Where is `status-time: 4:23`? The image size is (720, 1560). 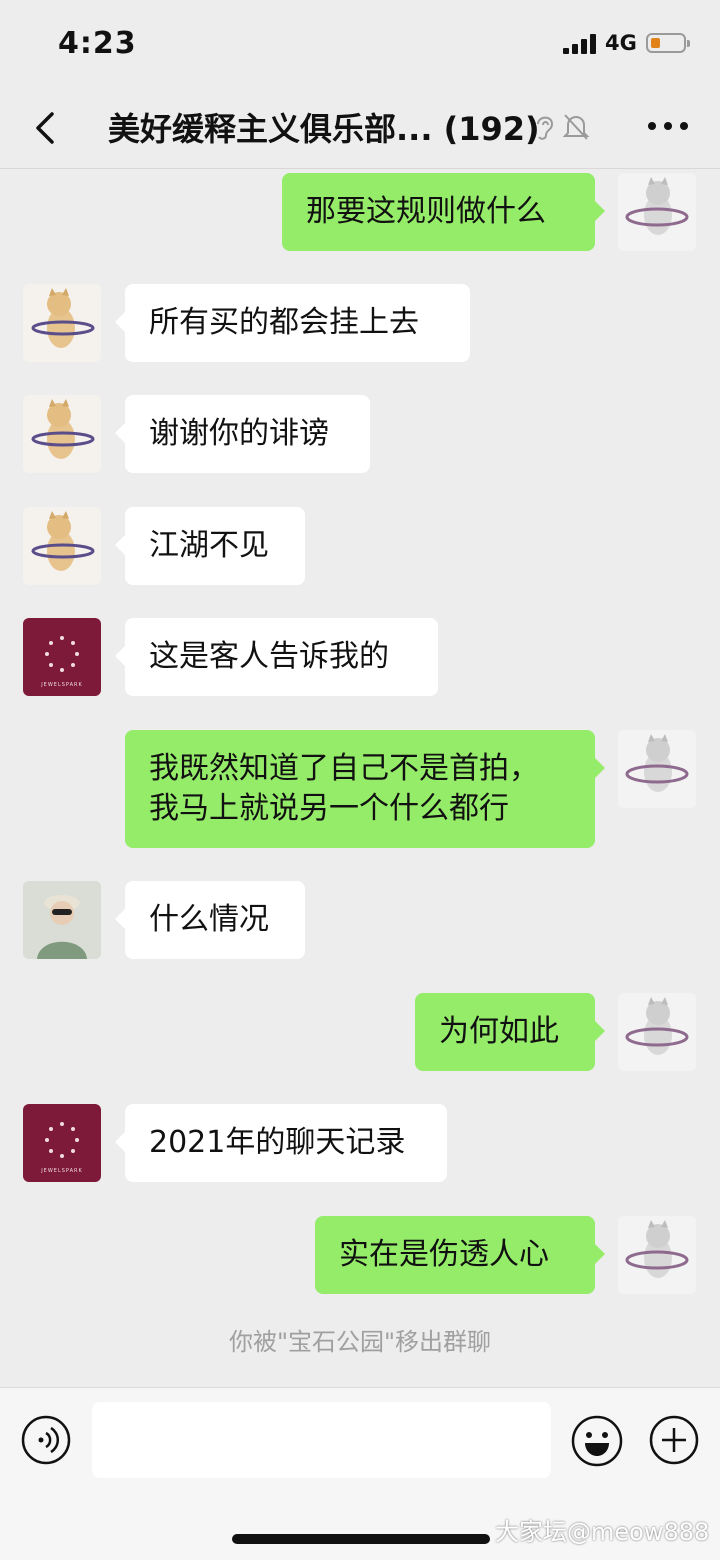
status-time: 4:23 is located at coordinates (97, 43).